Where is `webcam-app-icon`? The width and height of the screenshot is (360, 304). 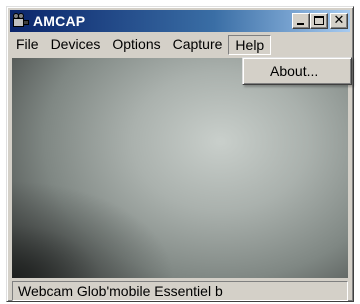
webcam-app-icon is located at coordinates (21, 21).